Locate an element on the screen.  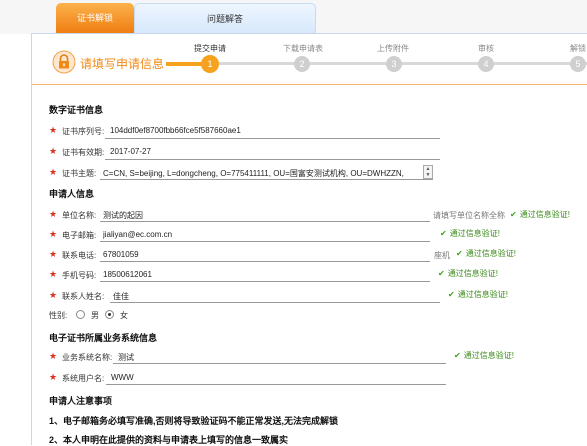
unit-name-label: 单位名称: is located at coordinates (79, 215).